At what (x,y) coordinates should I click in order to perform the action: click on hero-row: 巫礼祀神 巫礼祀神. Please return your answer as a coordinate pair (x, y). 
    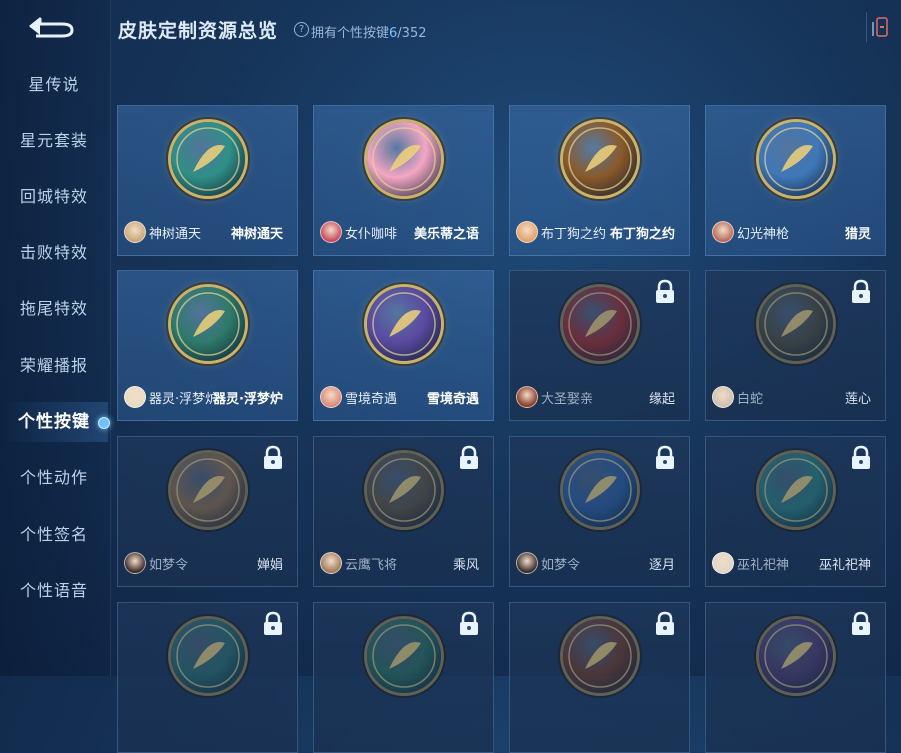
    Looking at the image, I should click on (795, 563).